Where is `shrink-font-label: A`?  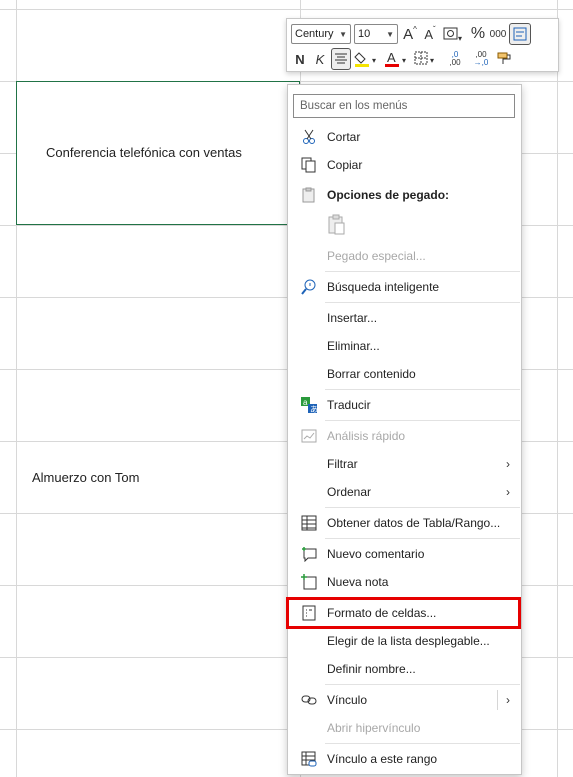
shrink-font-label: A is located at coordinates (428, 34).